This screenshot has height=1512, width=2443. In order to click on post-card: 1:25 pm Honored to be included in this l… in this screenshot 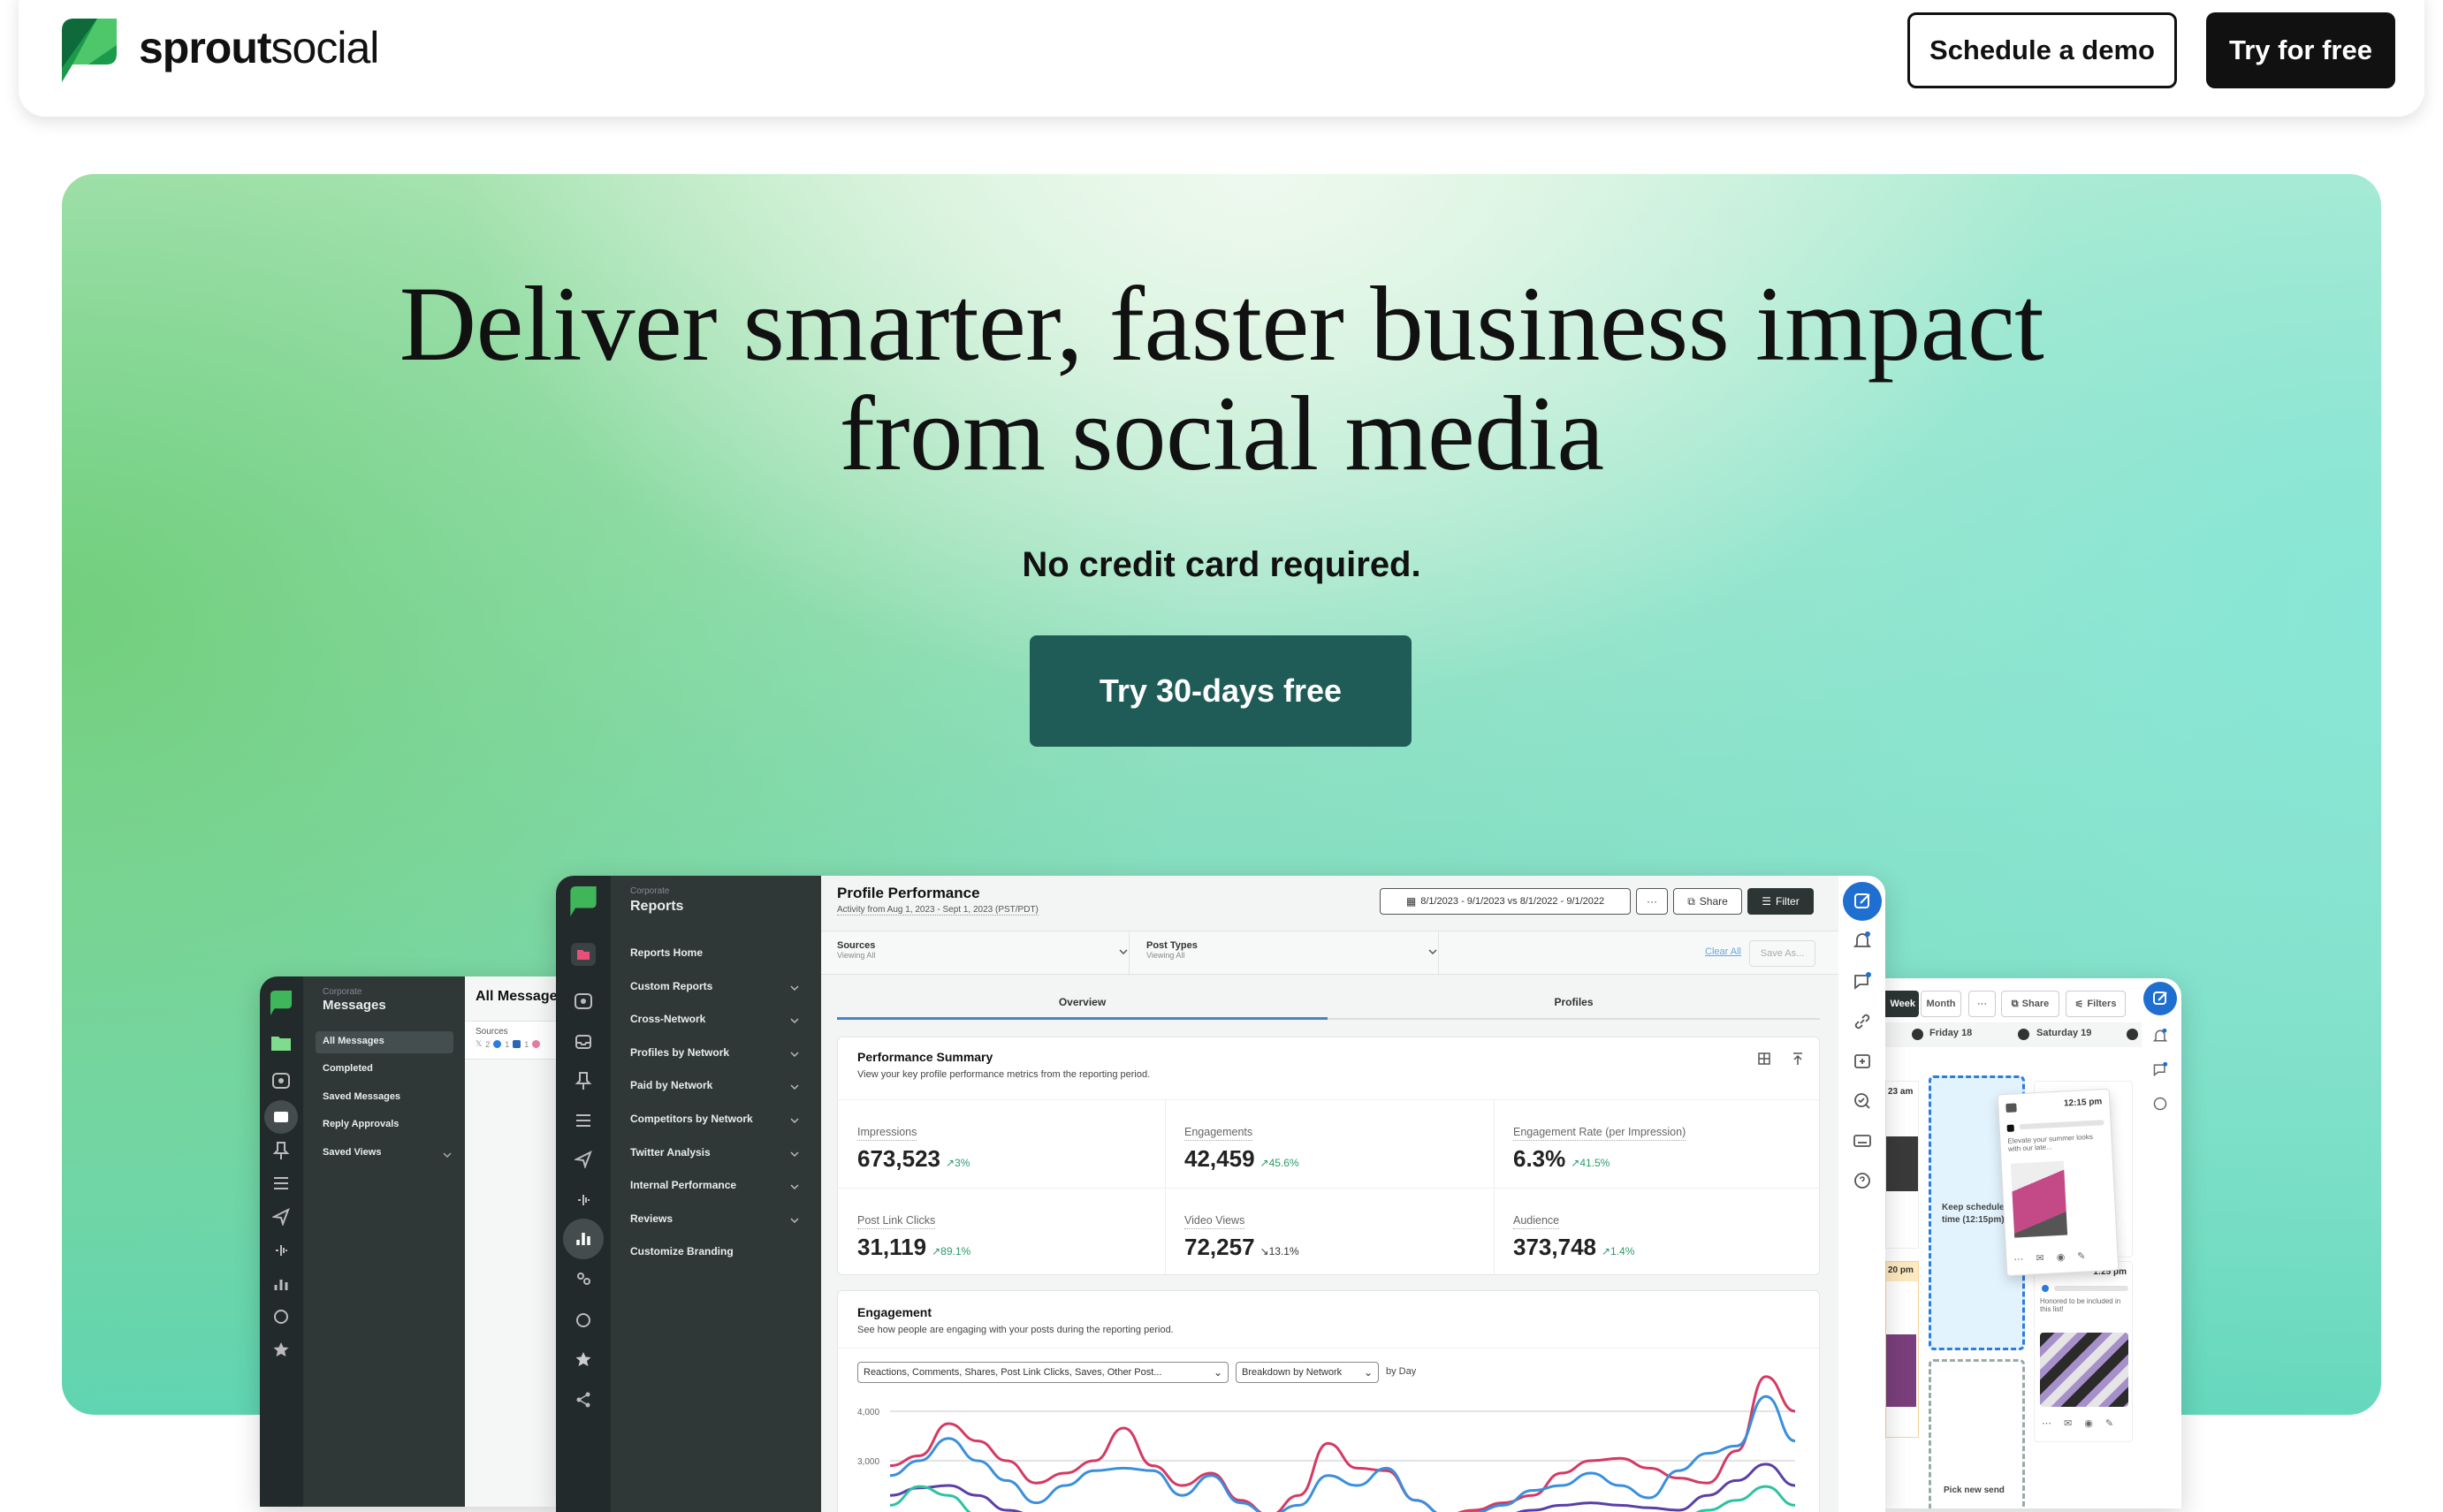, I will do `click(2083, 1351)`.